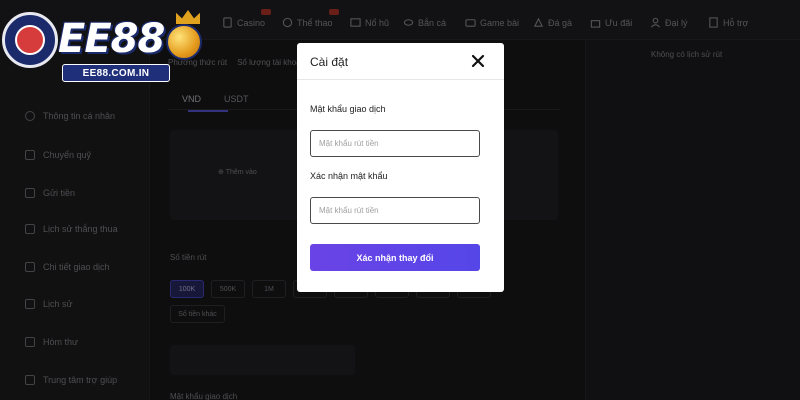 The width and height of the screenshot is (800, 400). What do you see at coordinates (395, 143) in the screenshot?
I see `transaction-password-input` at bounding box center [395, 143].